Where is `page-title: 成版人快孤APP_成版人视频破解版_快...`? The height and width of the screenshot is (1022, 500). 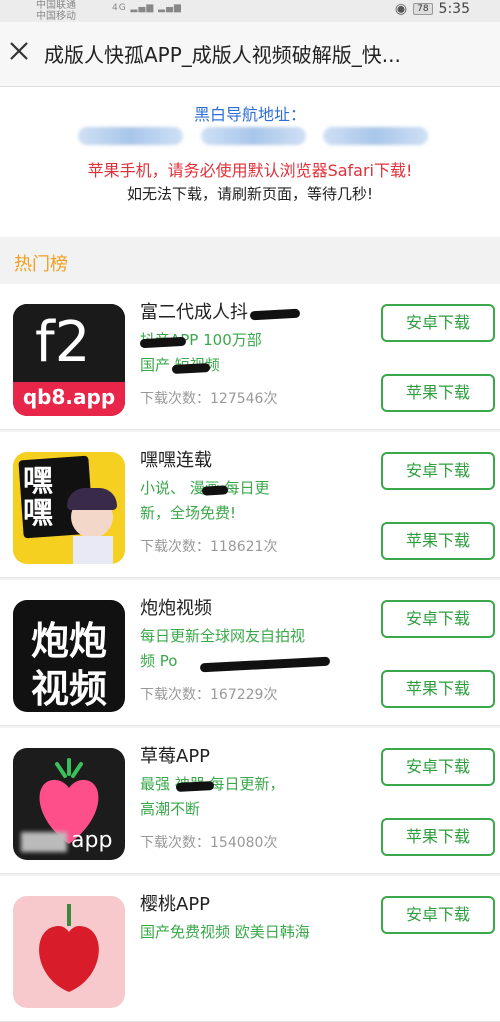
page-title: 成版人快孤APP_成版人视频破解版_快... is located at coordinates (222, 55).